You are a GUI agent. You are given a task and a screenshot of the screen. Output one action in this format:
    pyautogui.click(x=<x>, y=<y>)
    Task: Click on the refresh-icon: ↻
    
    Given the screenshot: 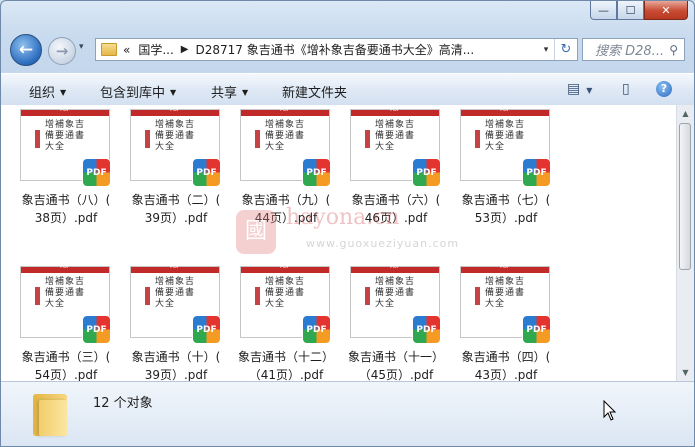 What is the action you would take?
    pyautogui.click(x=566, y=49)
    